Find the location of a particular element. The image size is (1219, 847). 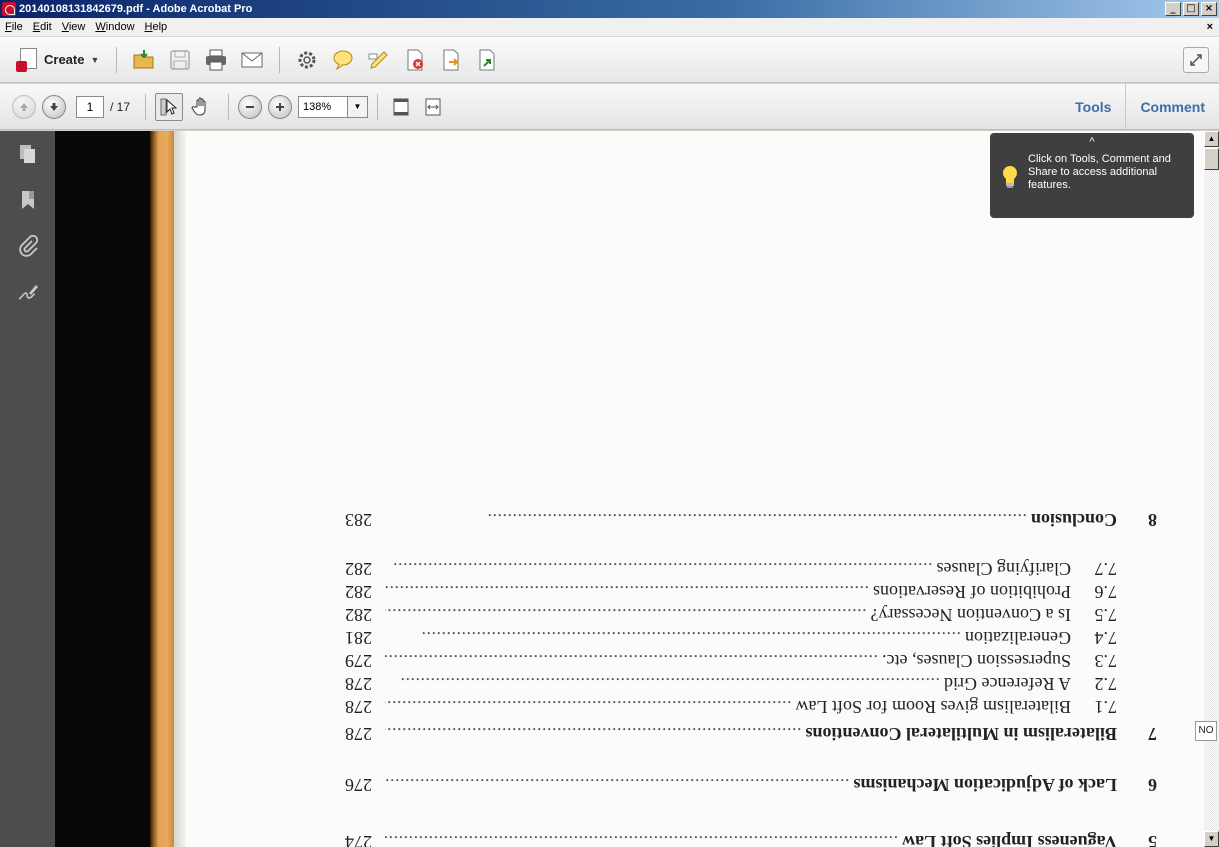

menu-help: Help is located at coordinates (156, 27).